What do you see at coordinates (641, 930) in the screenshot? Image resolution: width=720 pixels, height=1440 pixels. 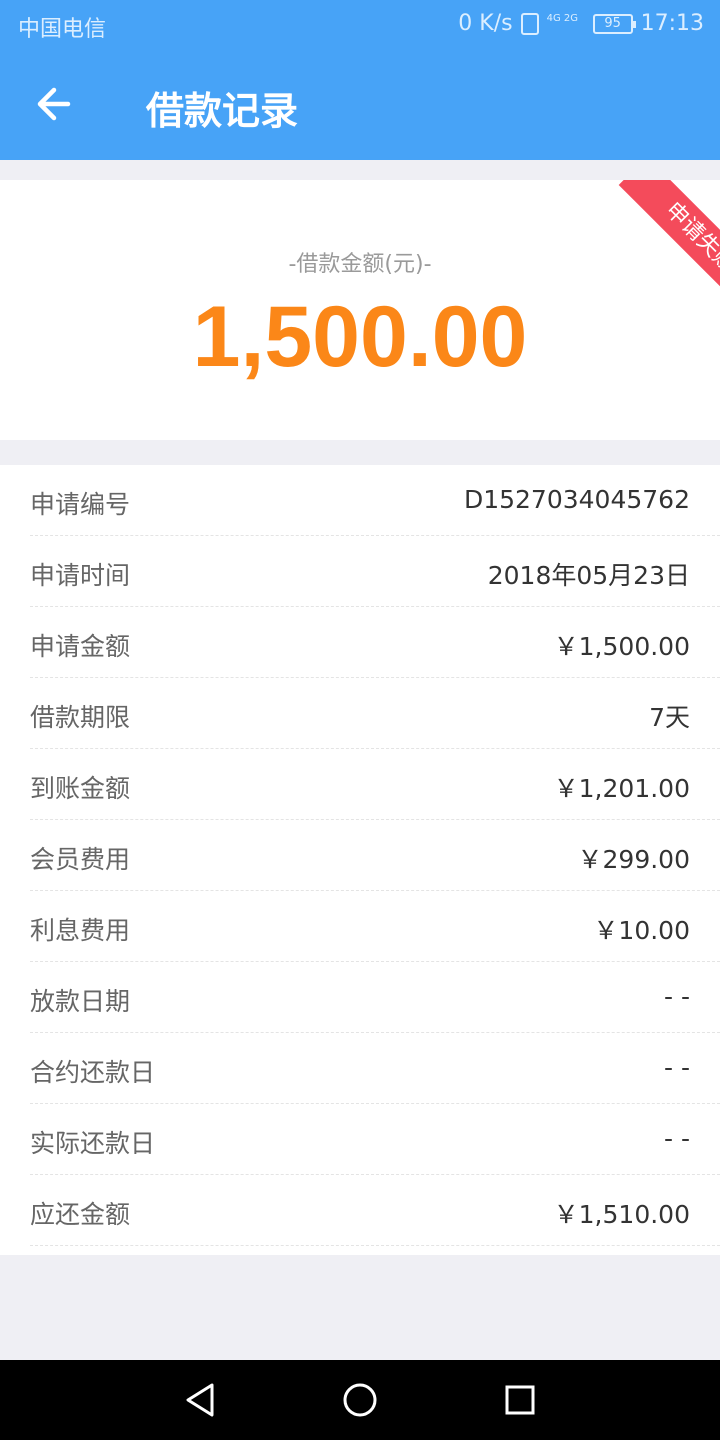 I see `detail-value: ￥10.00` at bounding box center [641, 930].